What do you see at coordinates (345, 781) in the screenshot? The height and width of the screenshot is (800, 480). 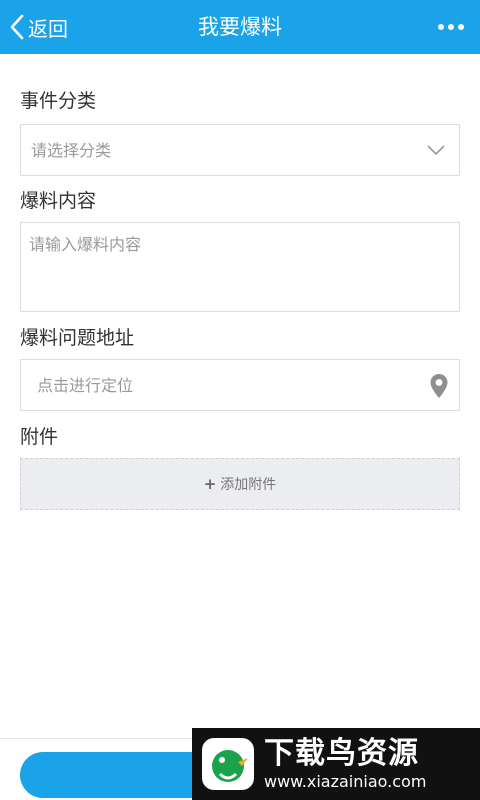 I see `watermark-url: www.xiazainiao.com` at bounding box center [345, 781].